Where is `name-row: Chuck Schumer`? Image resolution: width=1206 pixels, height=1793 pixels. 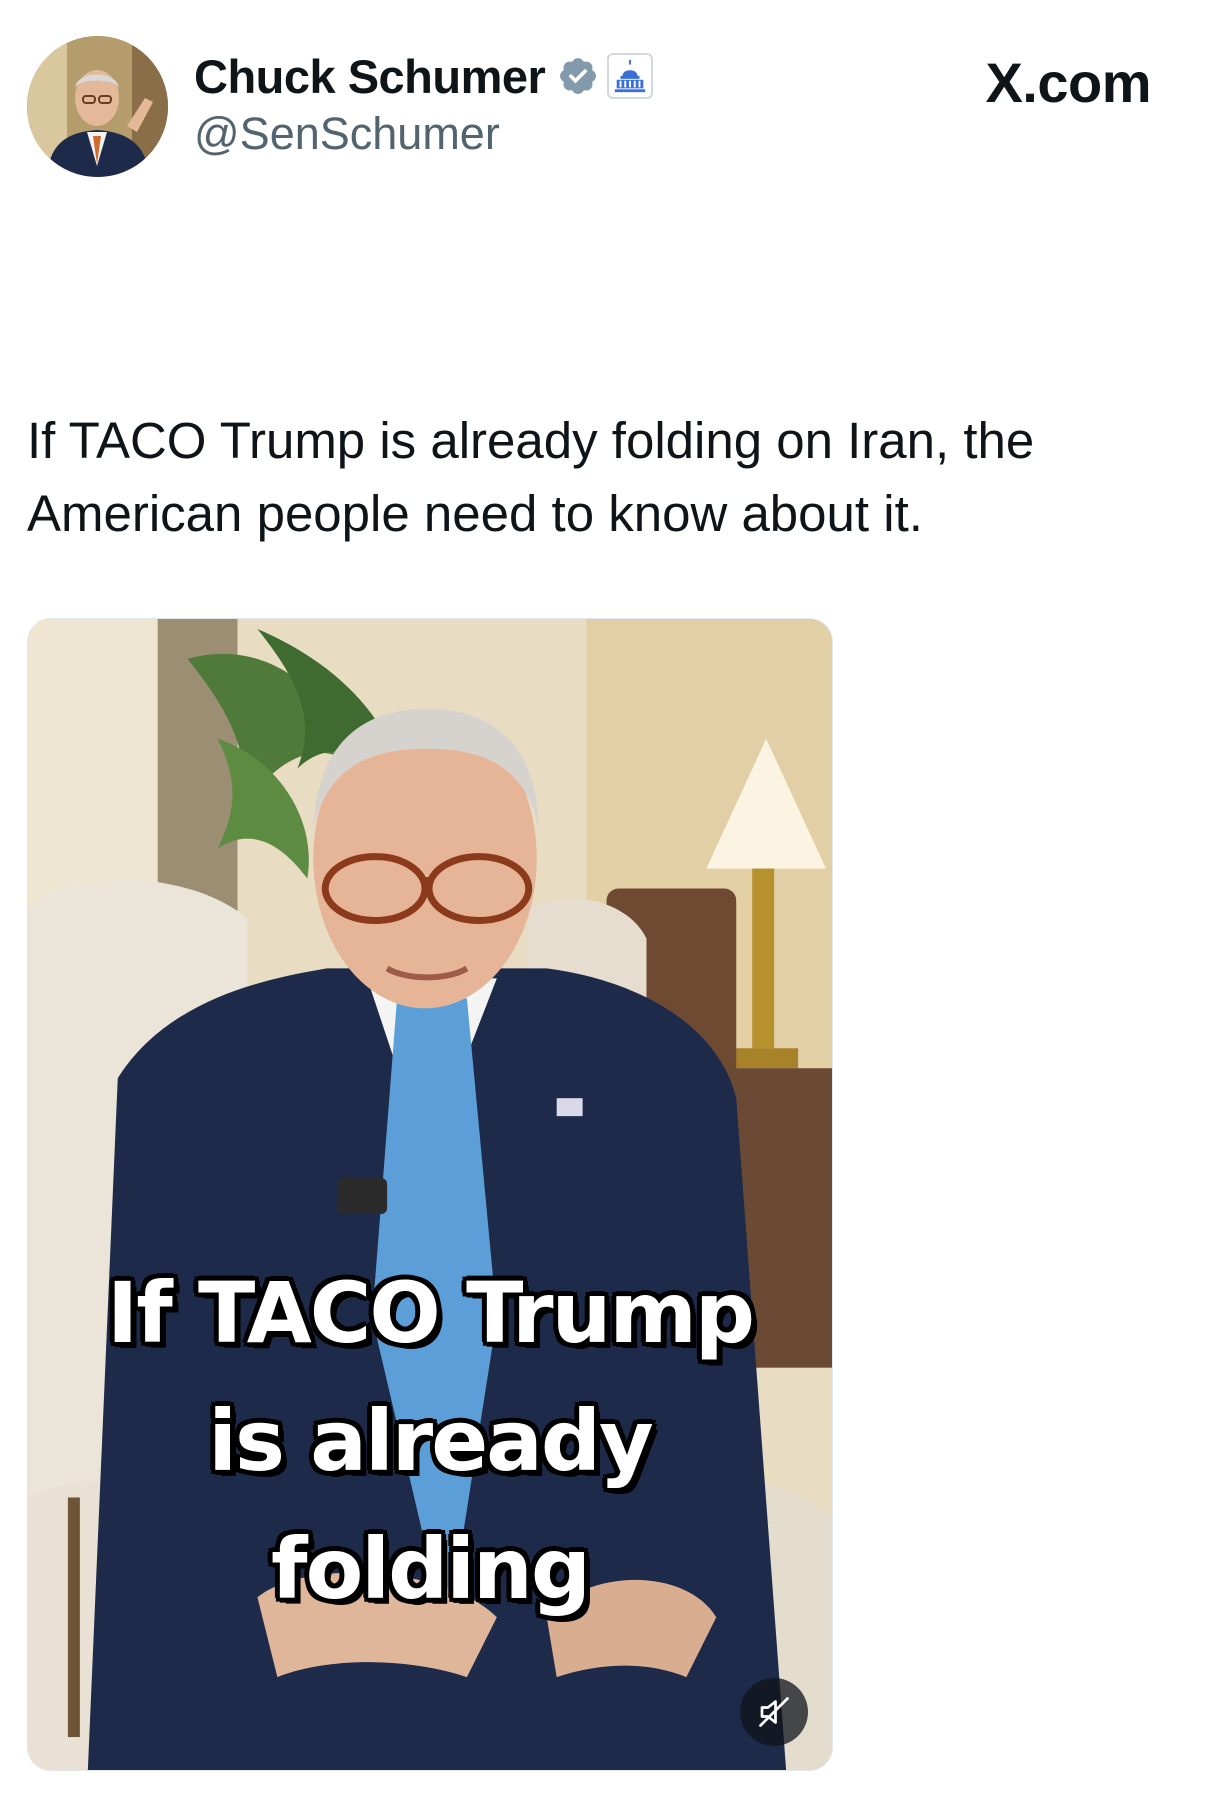
name-row: Chuck Schumer is located at coordinates (424, 76).